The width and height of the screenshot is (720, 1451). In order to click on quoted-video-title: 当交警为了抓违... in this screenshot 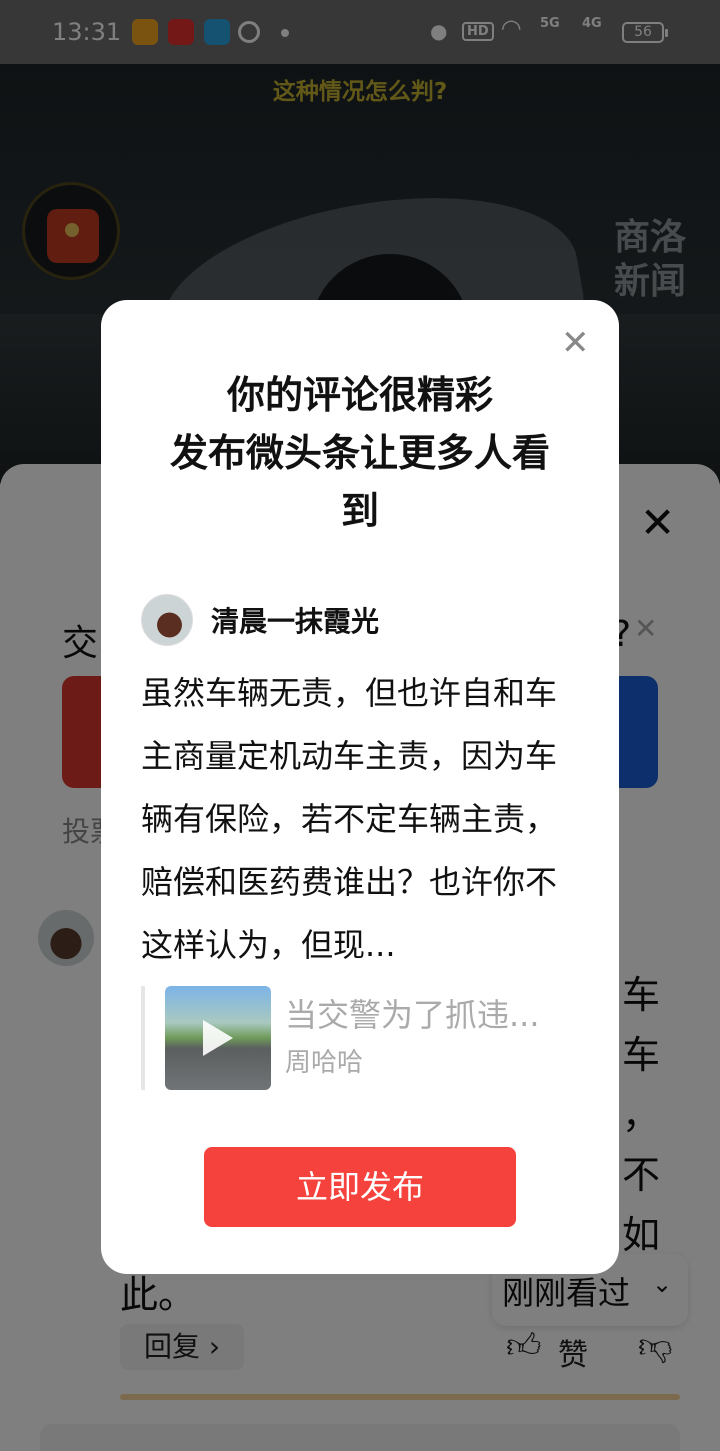, I will do `click(412, 1015)`.